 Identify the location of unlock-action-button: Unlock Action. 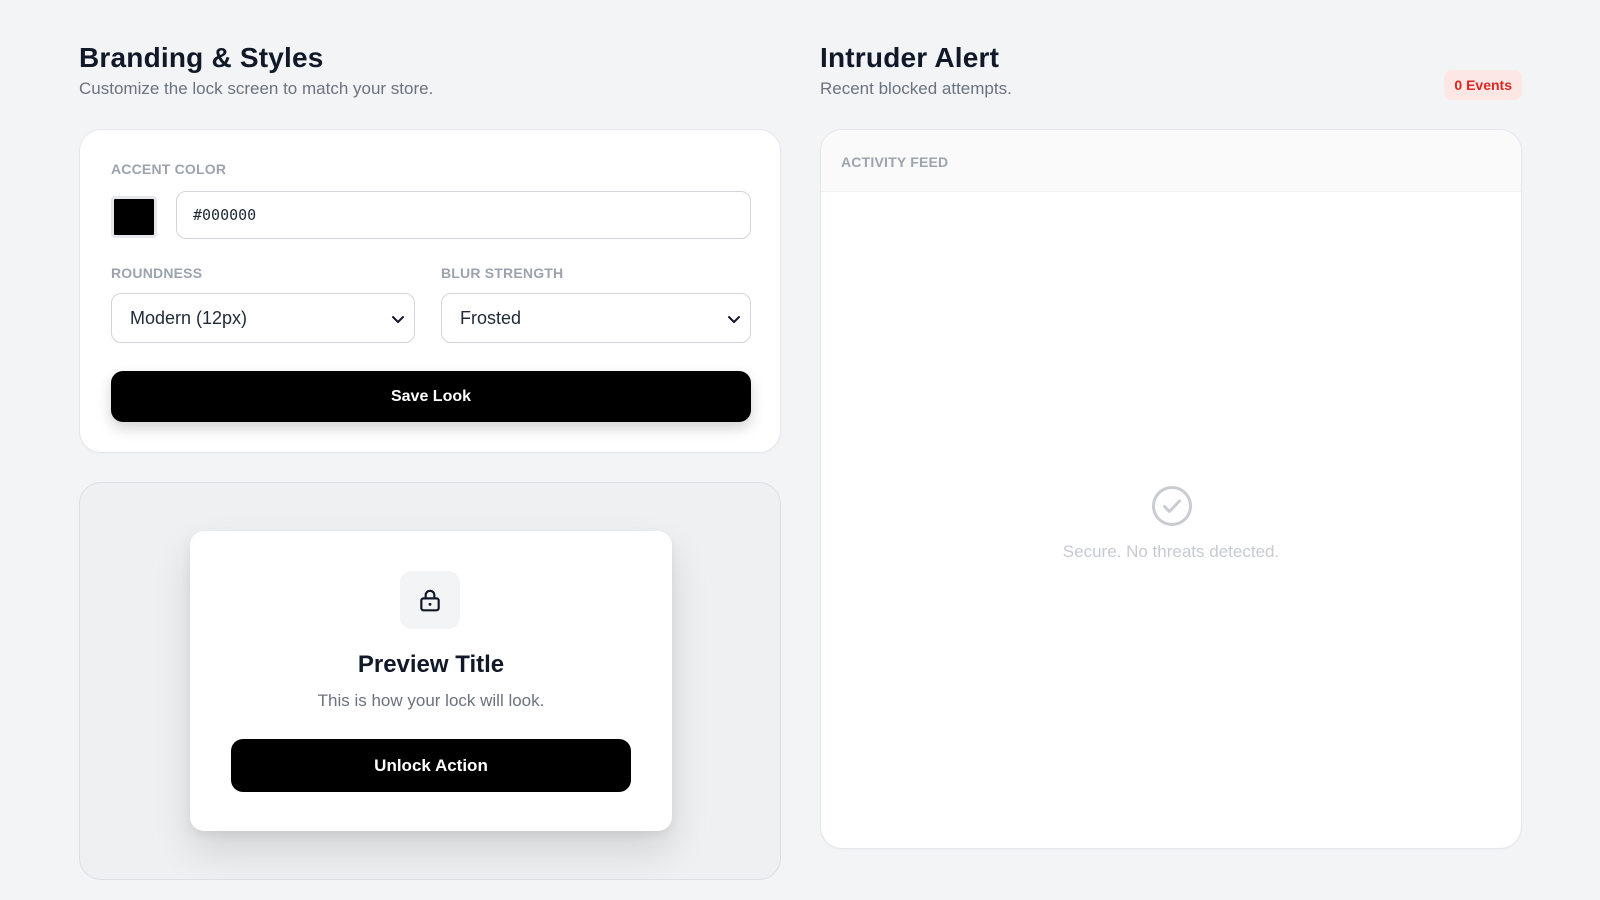
(431, 765).